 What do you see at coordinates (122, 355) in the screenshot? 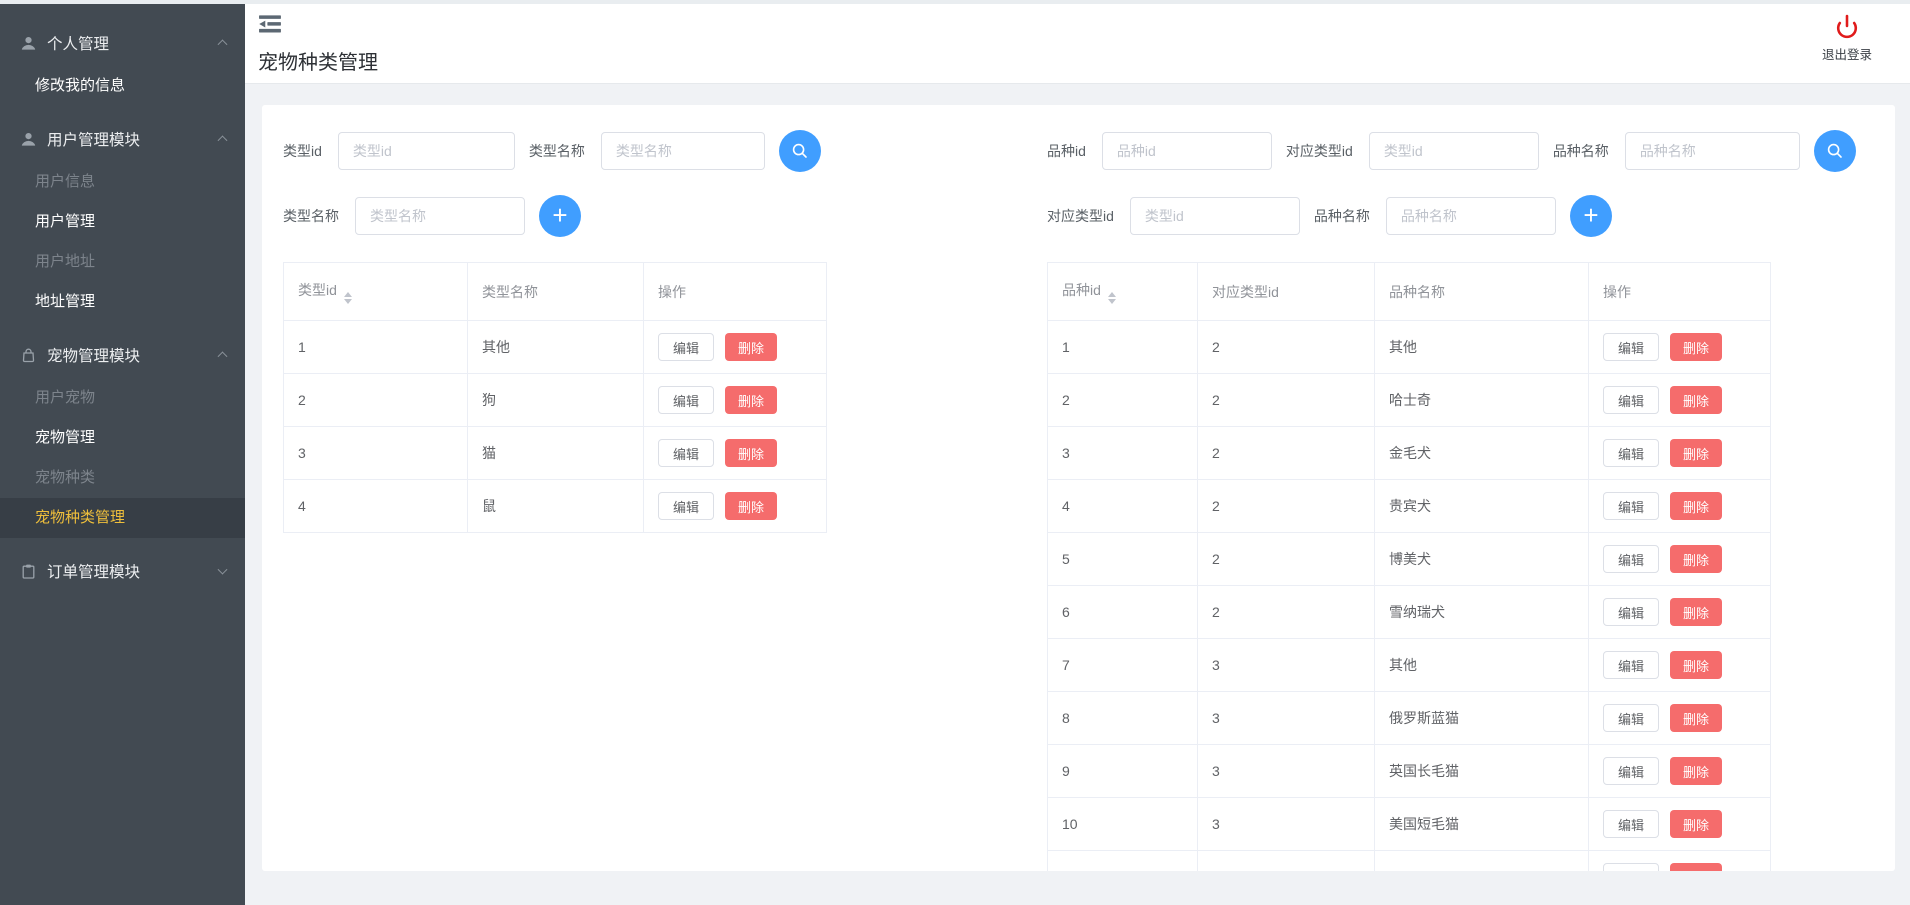
I see `sidebar-group-header-pet: 宠物管理模块` at bounding box center [122, 355].